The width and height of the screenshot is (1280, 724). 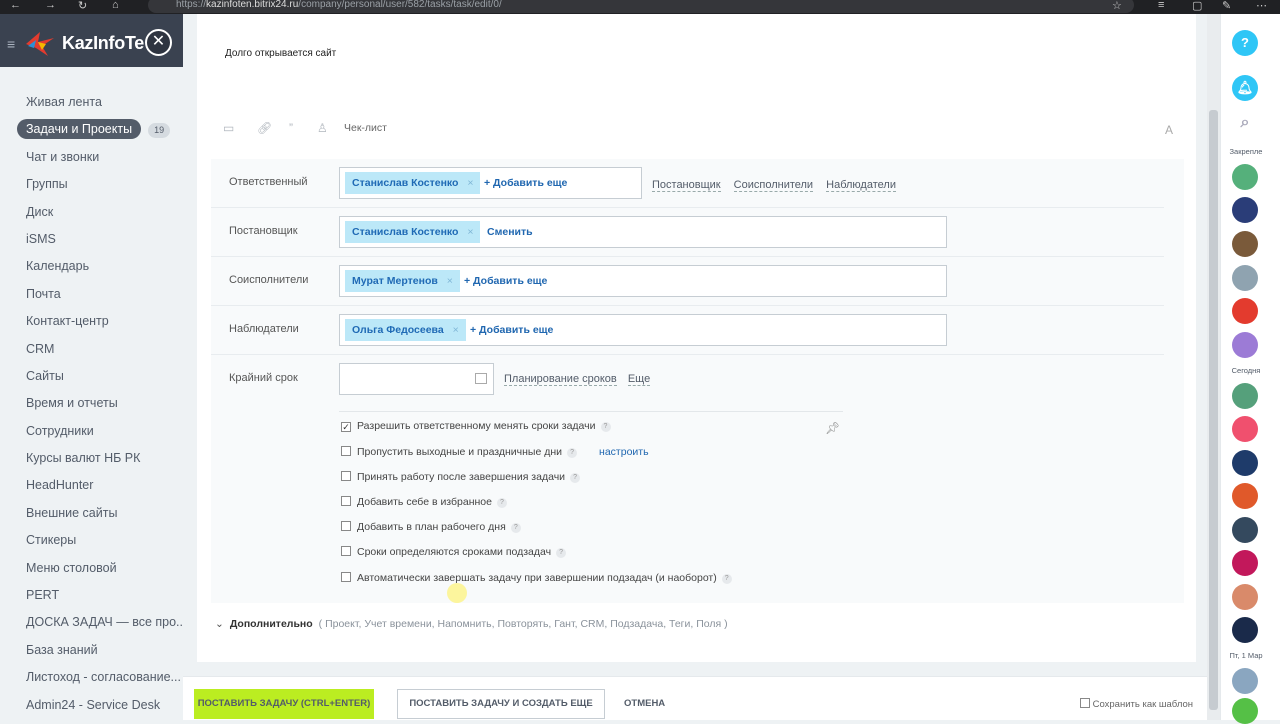 I want to click on sidebar-item: Диск, so click(x=91, y=212).